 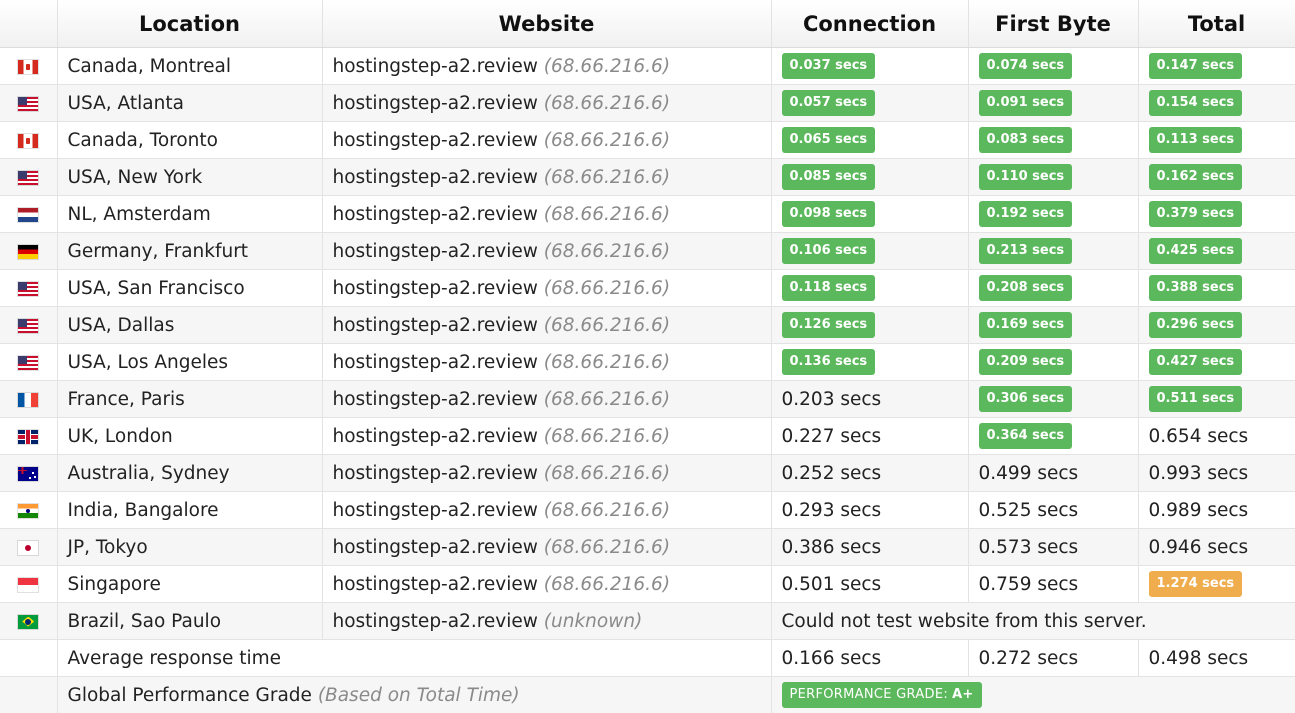 What do you see at coordinates (870, 473) in the screenshot?
I see `connection-cell: 0.252 secs` at bounding box center [870, 473].